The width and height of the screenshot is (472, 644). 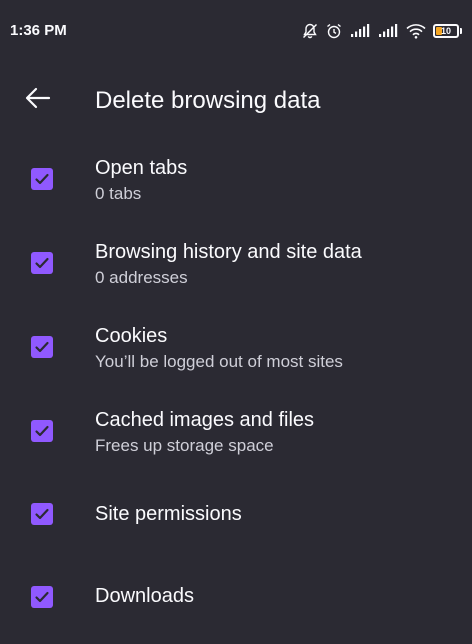 I want to click on arrow-back-icon, so click(x=38, y=100).